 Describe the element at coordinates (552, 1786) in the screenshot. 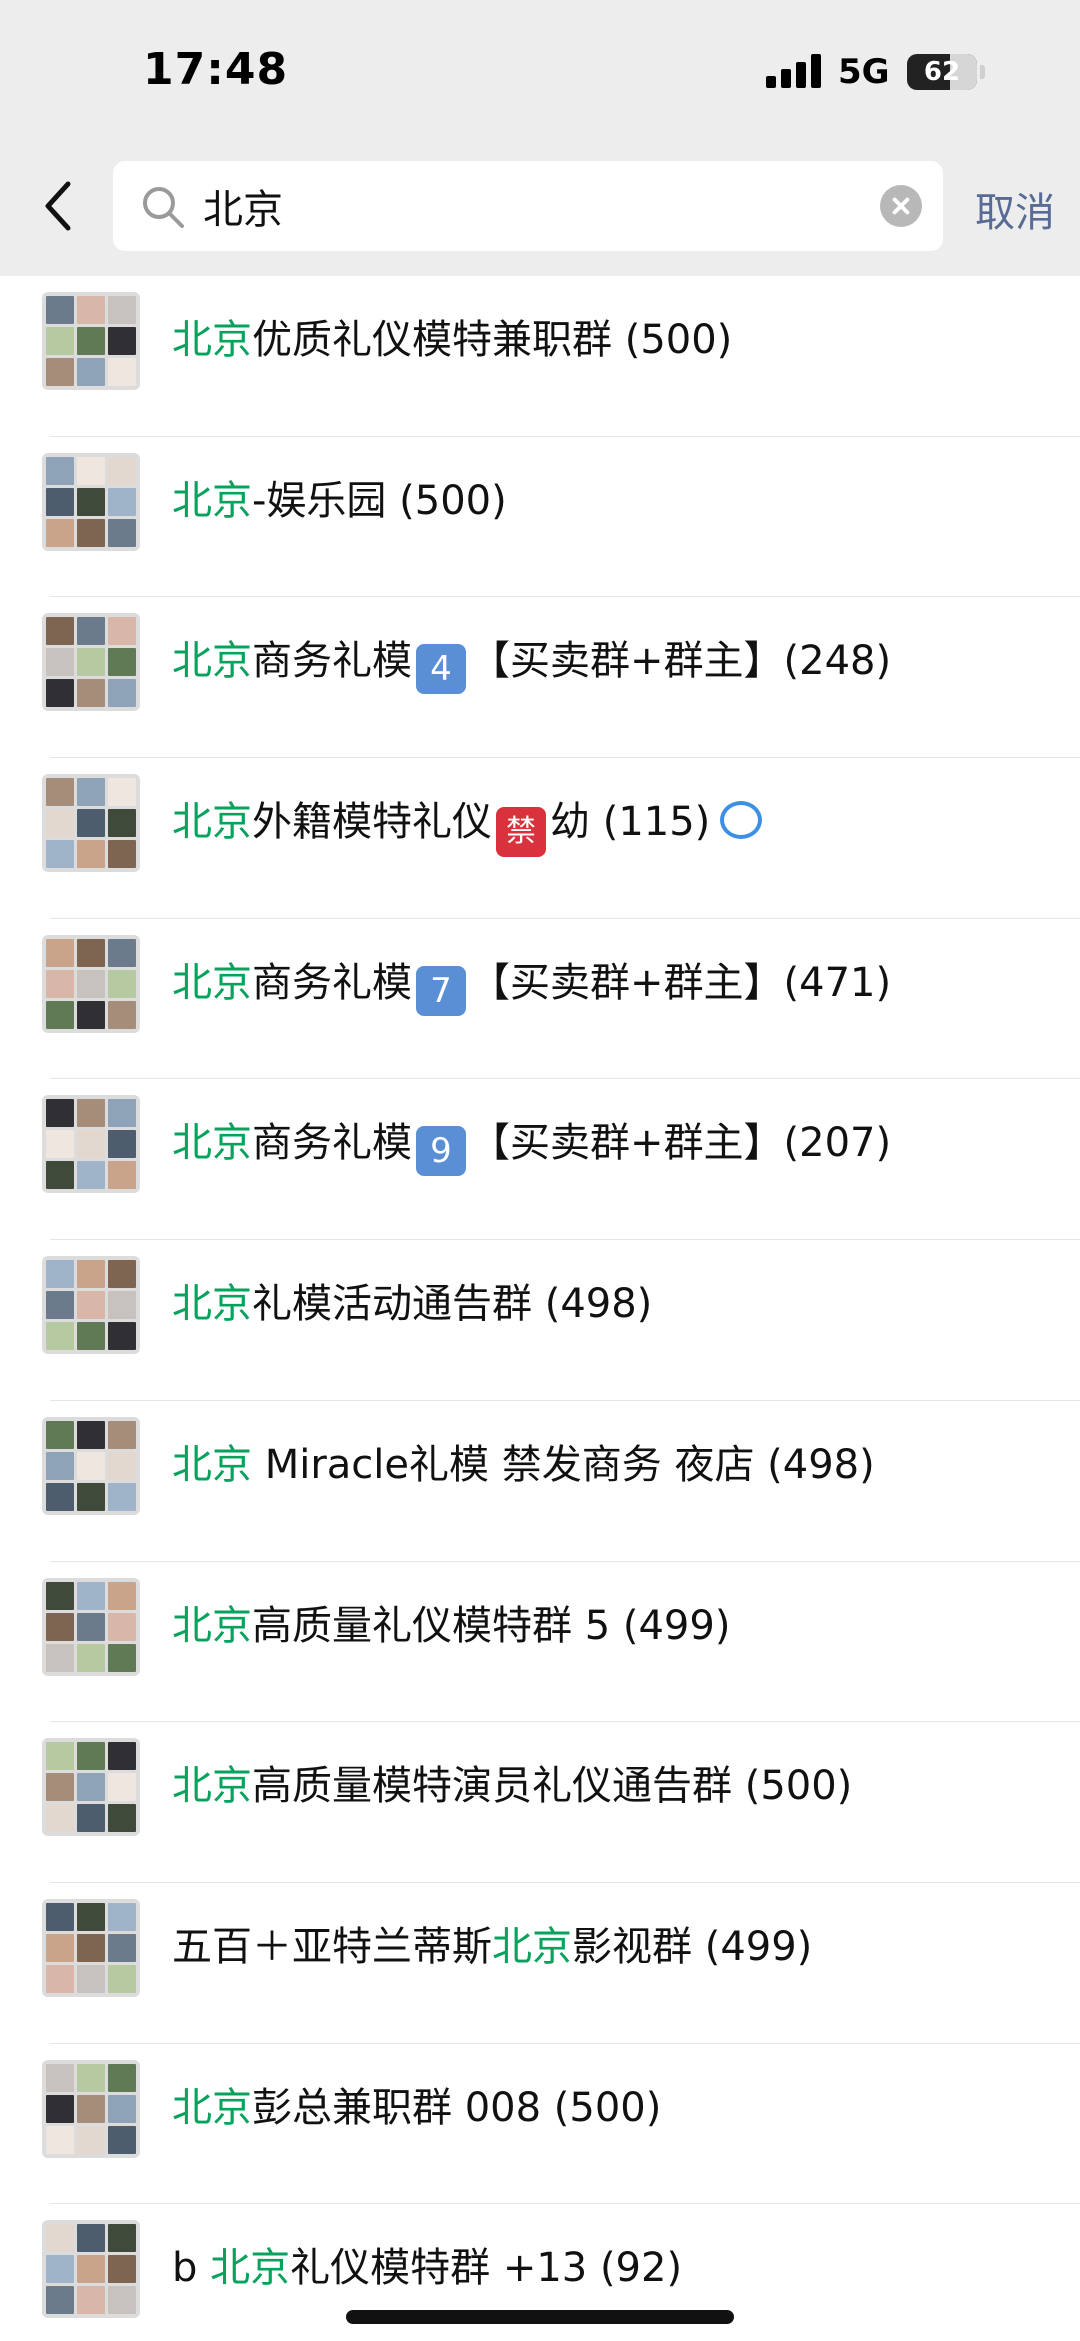

I see `group-name-text: 高质量模特演员礼仪通告群 (500)` at that location.